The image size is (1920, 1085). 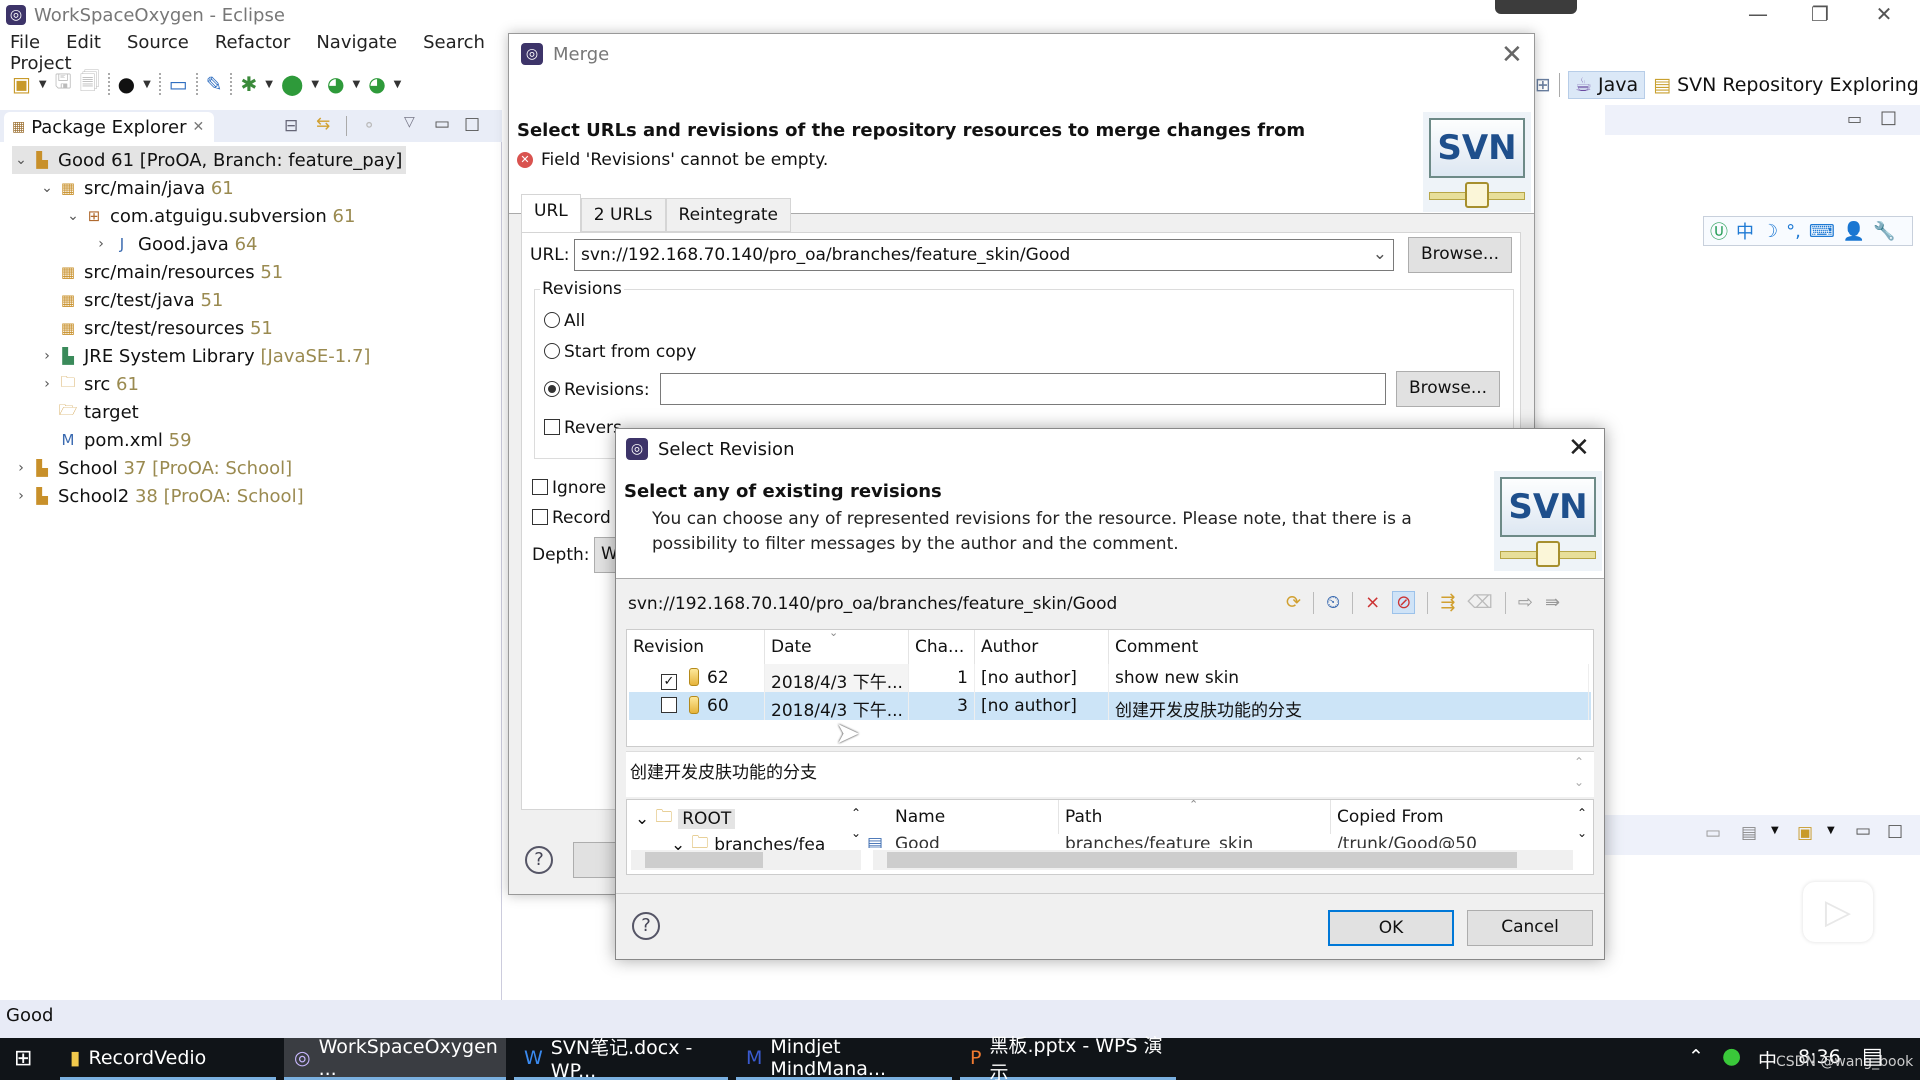 What do you see at coordinates (1582, 813) in the screenshot?
I see `paths-scroll-up-icon: ⌃` at bounding box center [1582, 813].